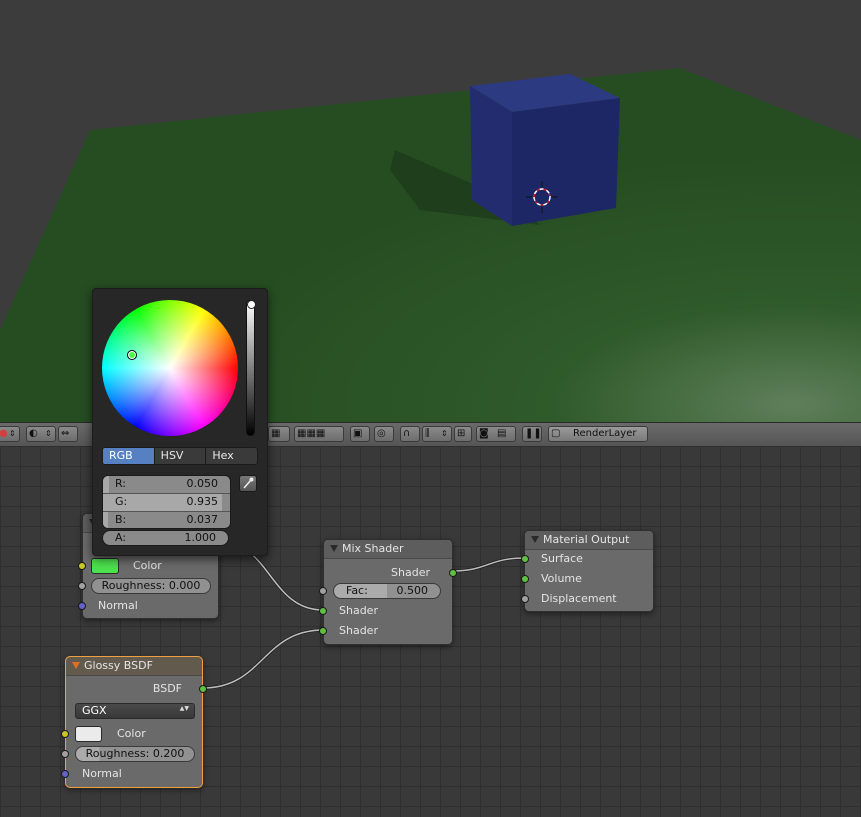 Image resolution: width=861 pixels, height=817 pixels. I want to click on shader-output-row: Shader, so click(390, 573).